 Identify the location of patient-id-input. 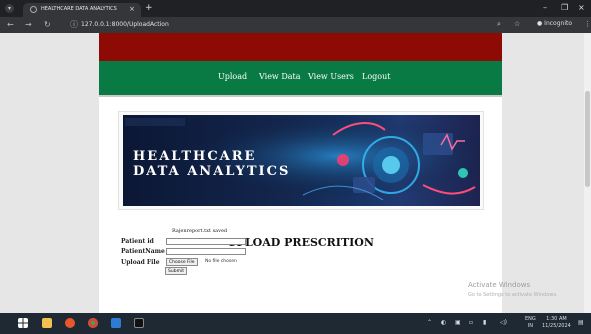
(206, 241).